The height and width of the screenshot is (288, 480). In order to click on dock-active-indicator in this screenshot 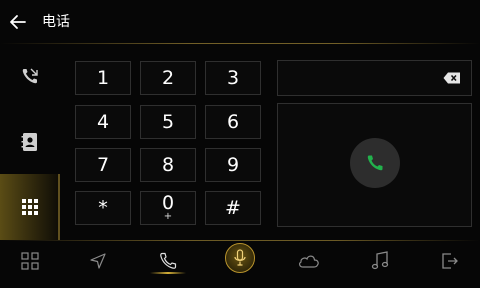, I will do `click(168, 273)`.